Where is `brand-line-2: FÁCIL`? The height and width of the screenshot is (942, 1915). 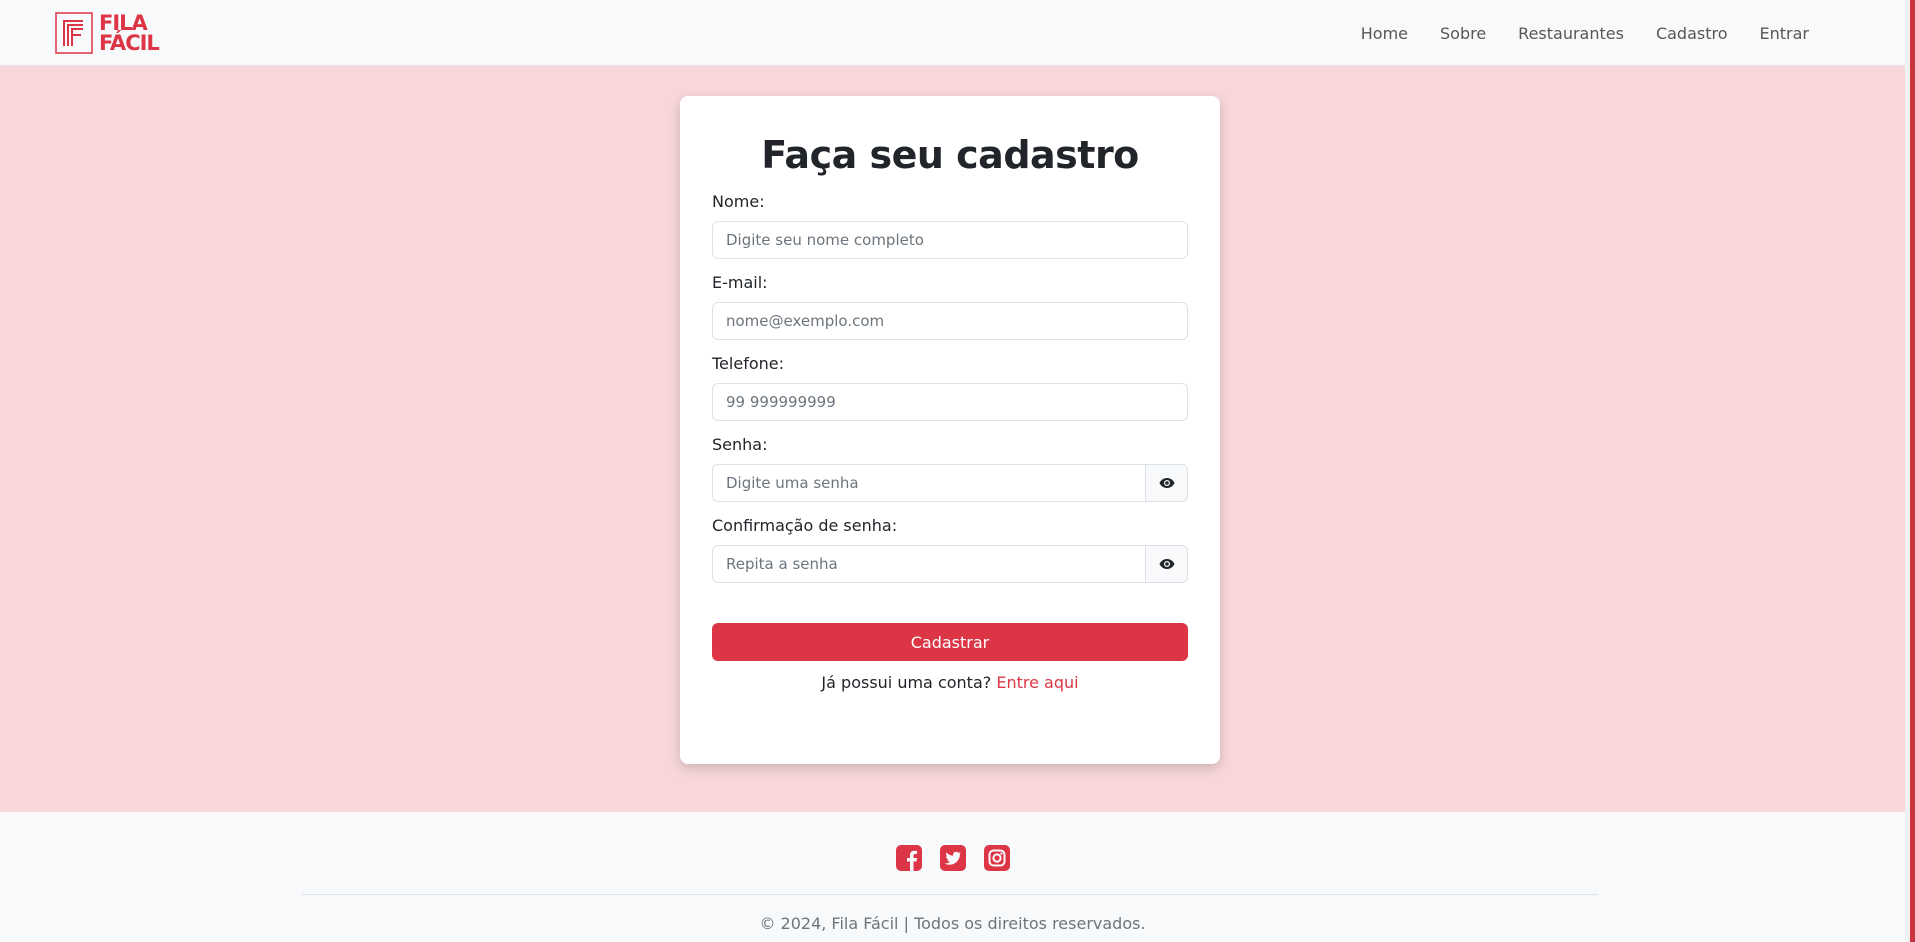
brand-line-2: FÁCIL is located at coordinates (129, 43).